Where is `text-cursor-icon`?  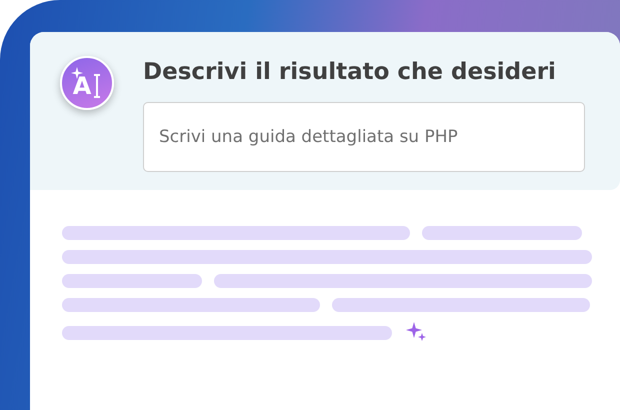 text-cursor-icon is located at coordinates (97, 86).